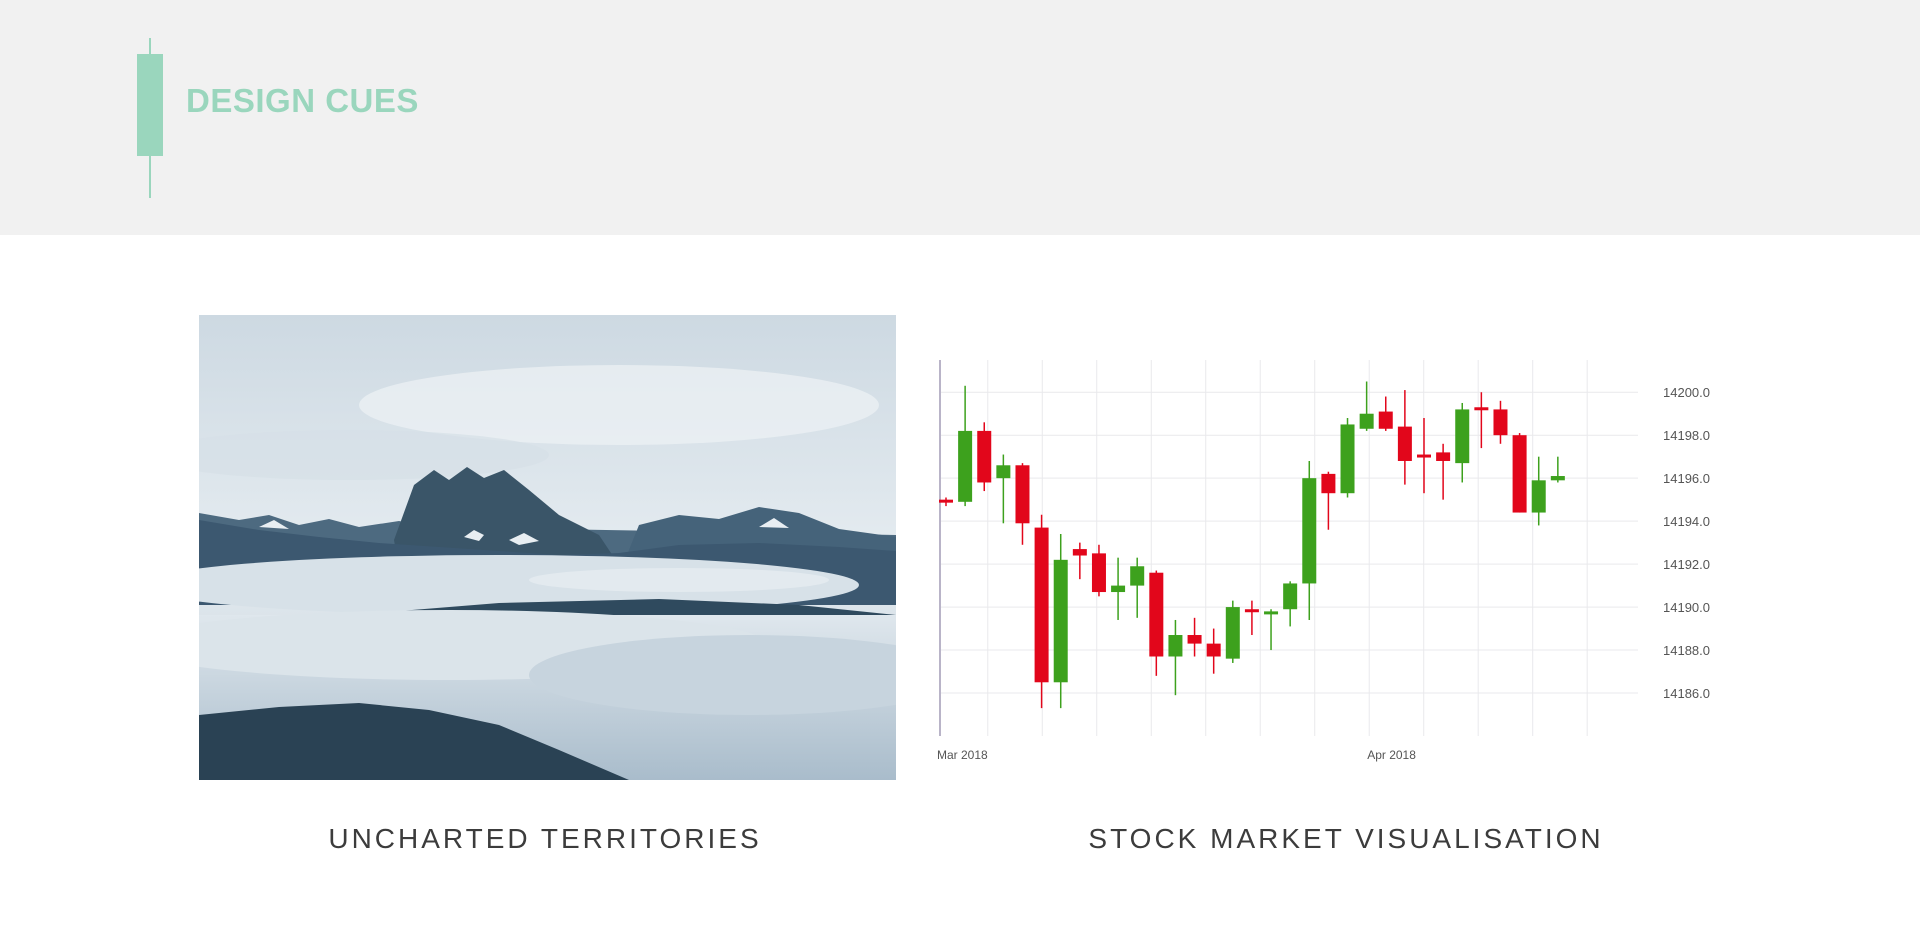 The height and width of the screenshot is (947, 1920). What do you see at coordinates (1391, 755) in the screenshot?
I see `x-tick-label: Apr 2018` at bounding box center [1391, 755].